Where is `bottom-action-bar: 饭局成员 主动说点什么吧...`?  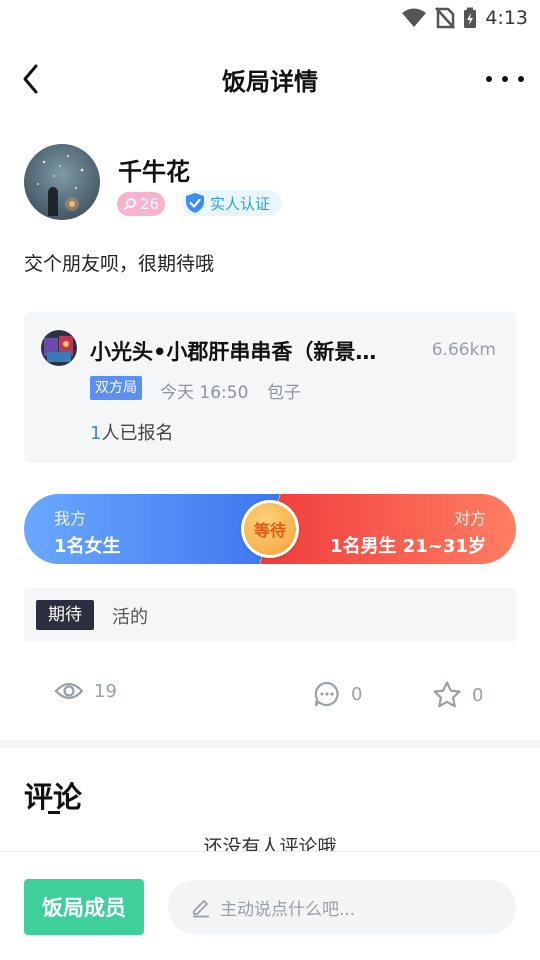 bottom-action-bar: 饭局成员 主动说点什么吧... is located at coordinates (270, 905).